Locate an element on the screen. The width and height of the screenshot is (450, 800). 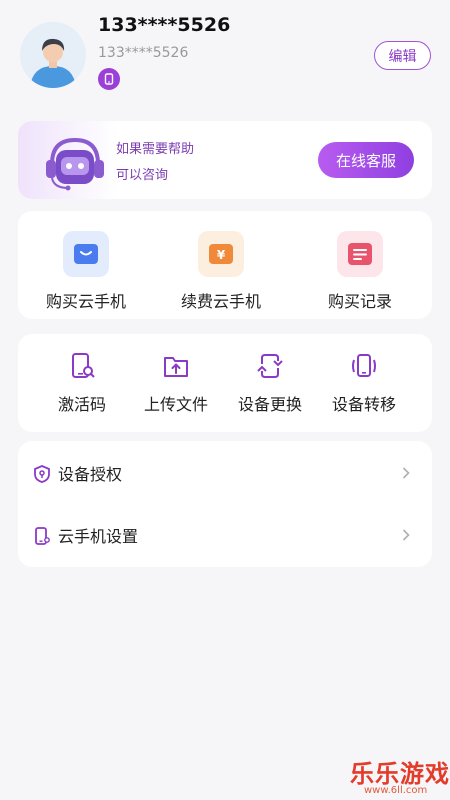
activation-code-icon is located at coordinates (83, 365).